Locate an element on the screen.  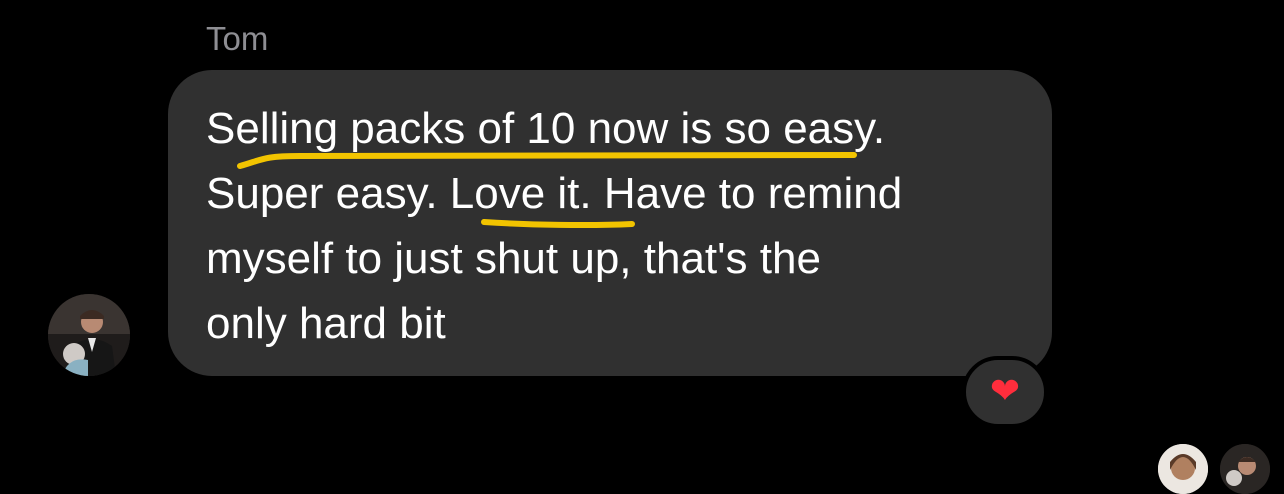
message-line: myself to just shut up, that's the is located at coordinates (513, 258).